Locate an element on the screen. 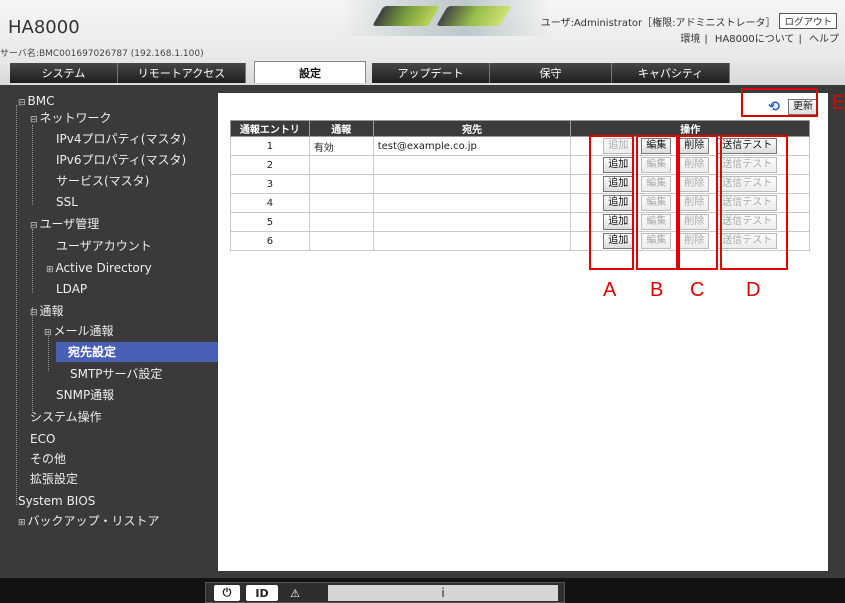 This screenshot has height=603, width=845. cell-entry: 1 is located at coordinates (270, 146).